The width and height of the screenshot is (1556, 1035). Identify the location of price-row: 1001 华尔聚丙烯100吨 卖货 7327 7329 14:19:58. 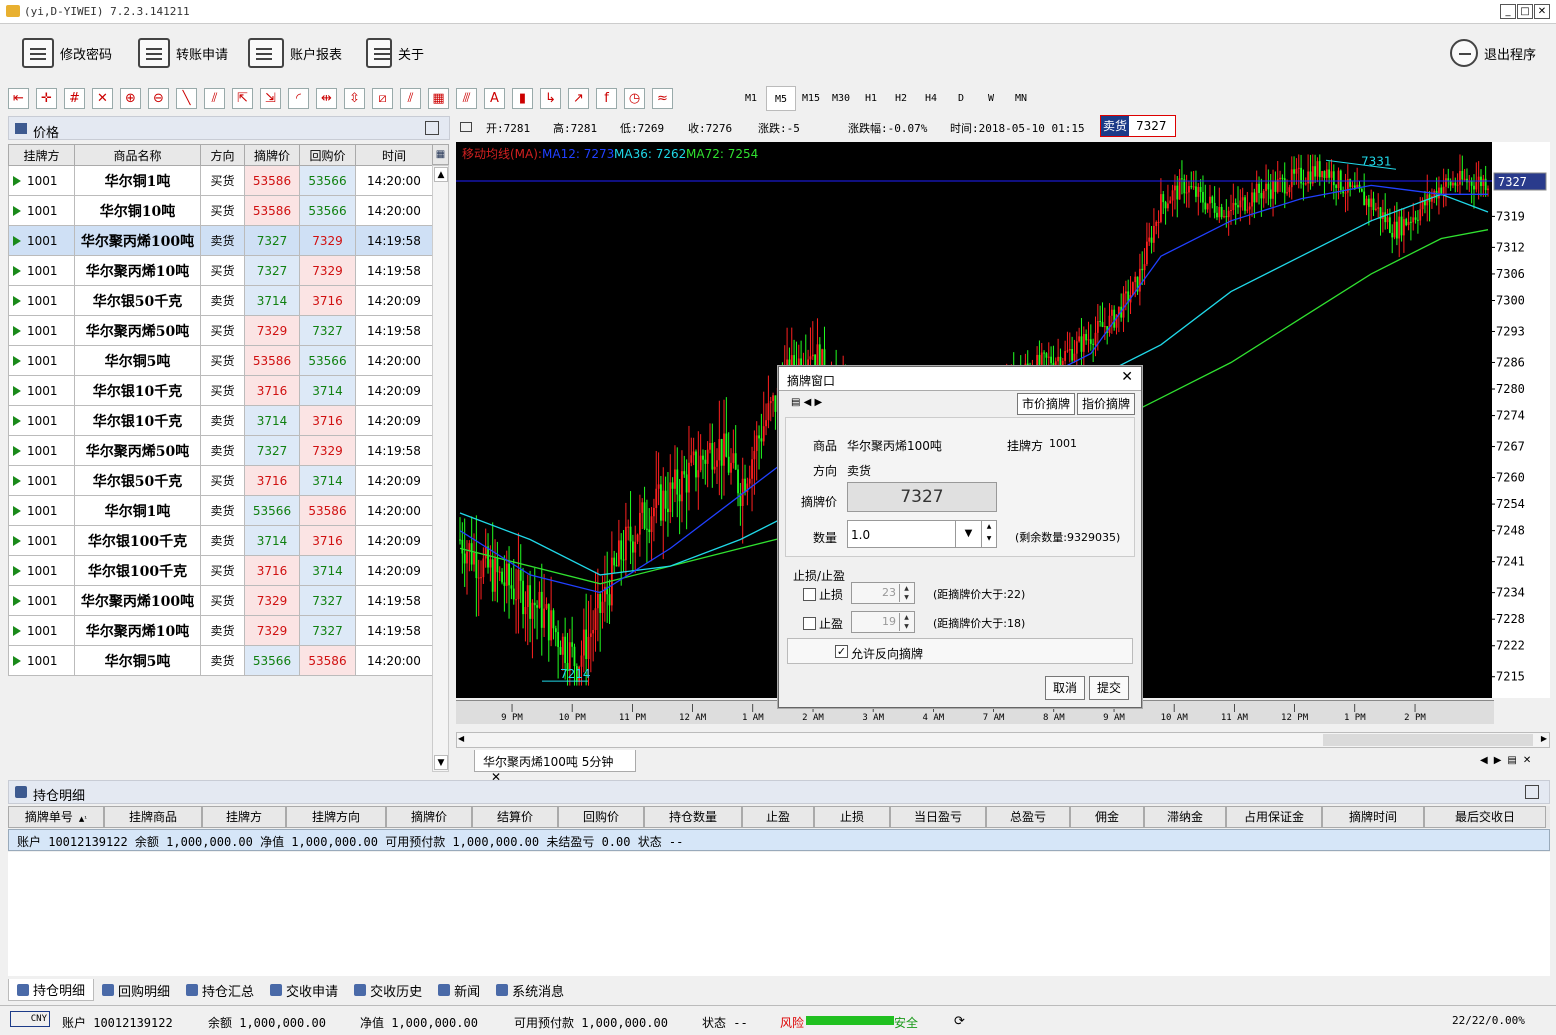
(220, 240).